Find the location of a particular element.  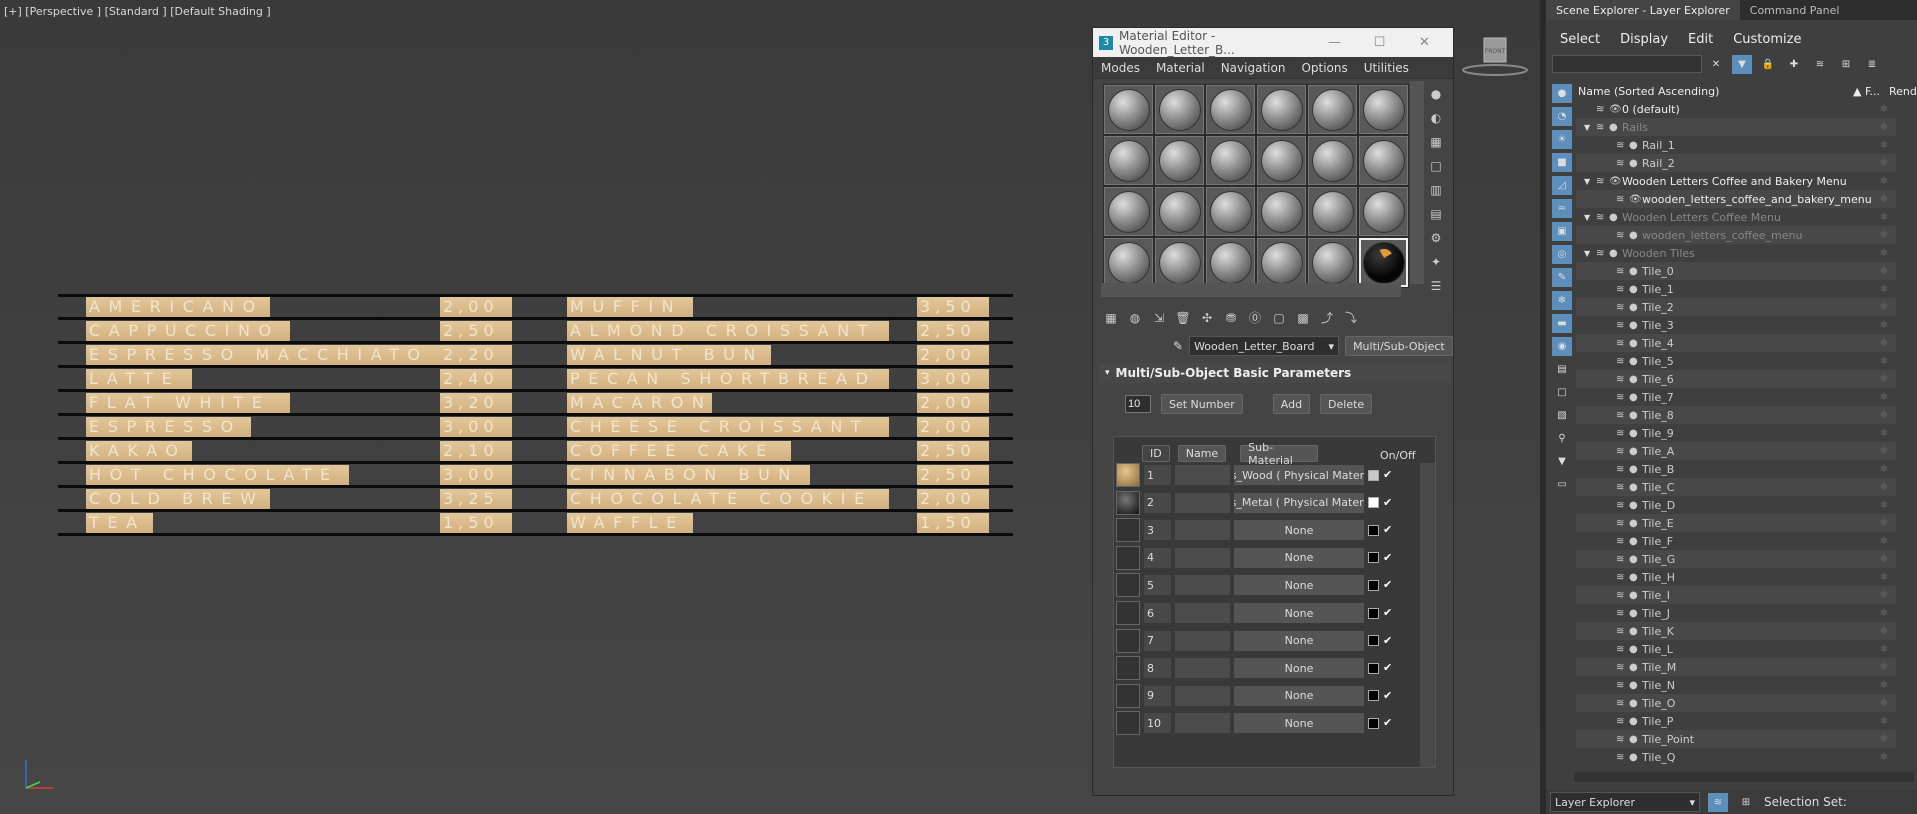

scene-tree-item: ≋ ● Tile_5 ❄ is located at coordinates (1736, 361).